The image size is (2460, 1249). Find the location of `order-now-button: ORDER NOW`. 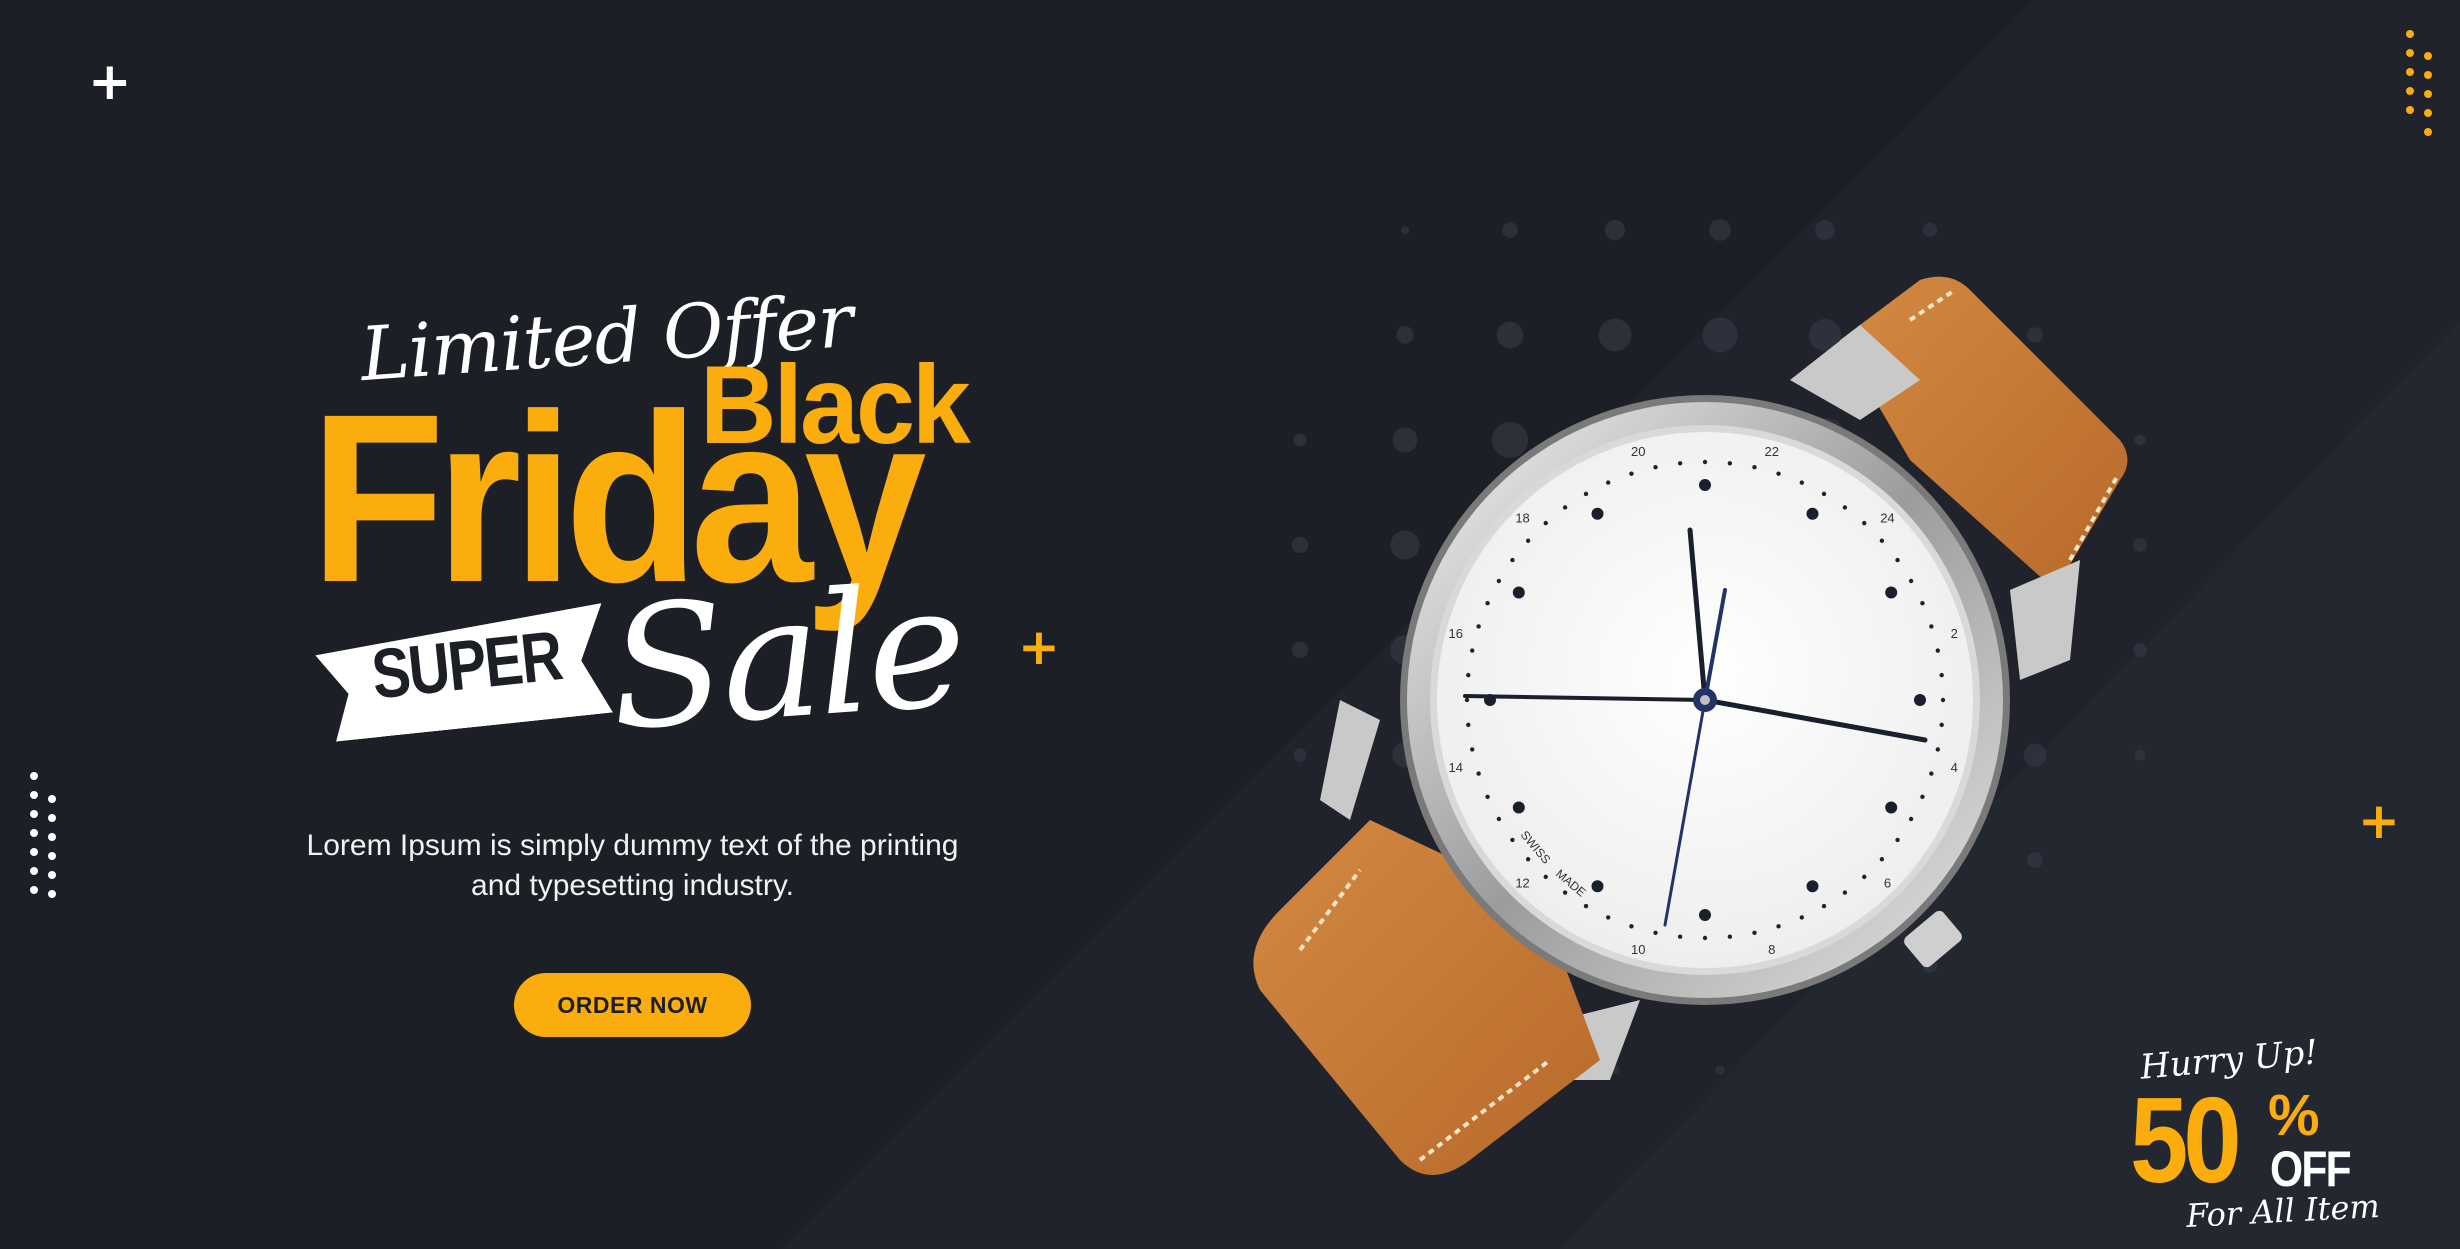

order-now-button: ORDER NOW is located at coordinates (632, 1005).